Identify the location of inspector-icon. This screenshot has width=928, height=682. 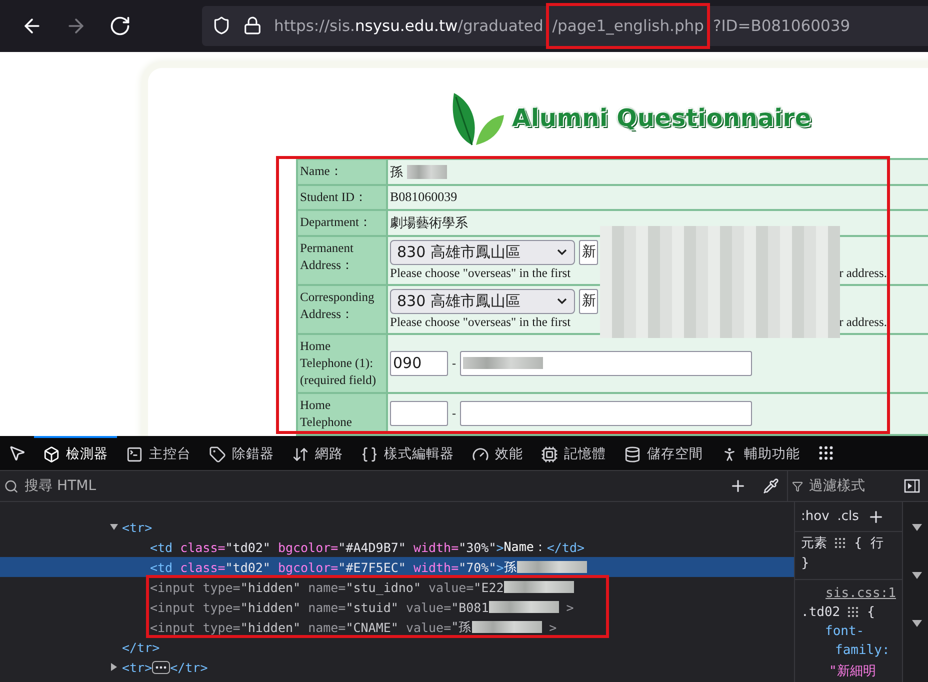
(51, 454).